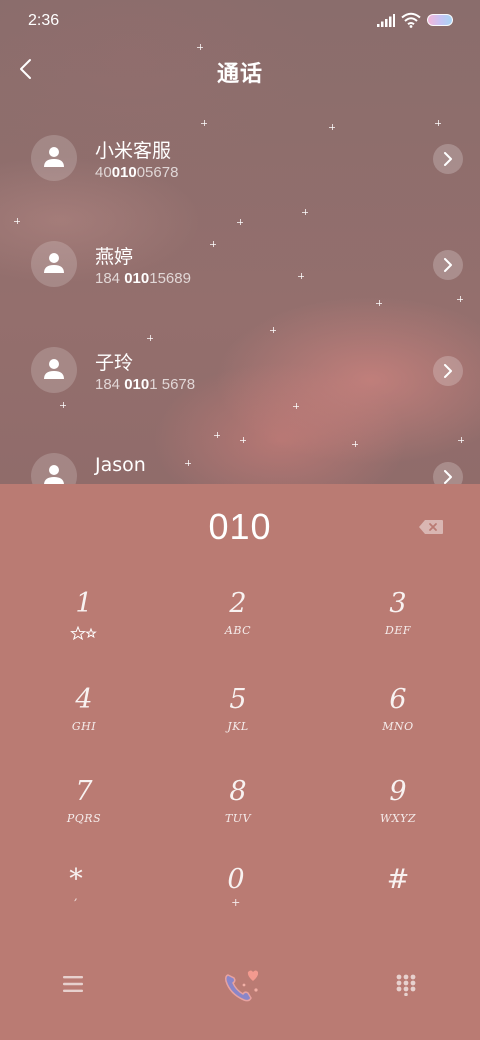 This screenshot has height=1040, width=480. Describe the element at coordinates (76, 904) in the screenshot. I see `key-star: * ,` at that location.